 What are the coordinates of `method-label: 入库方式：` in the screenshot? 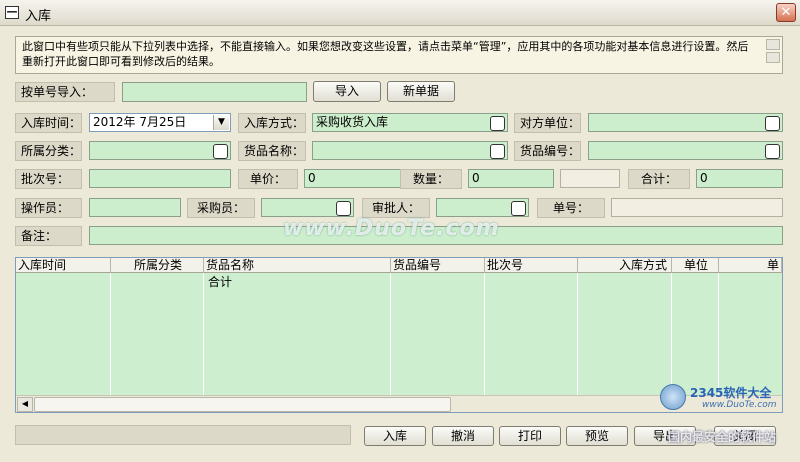 It's located at (272, 123).